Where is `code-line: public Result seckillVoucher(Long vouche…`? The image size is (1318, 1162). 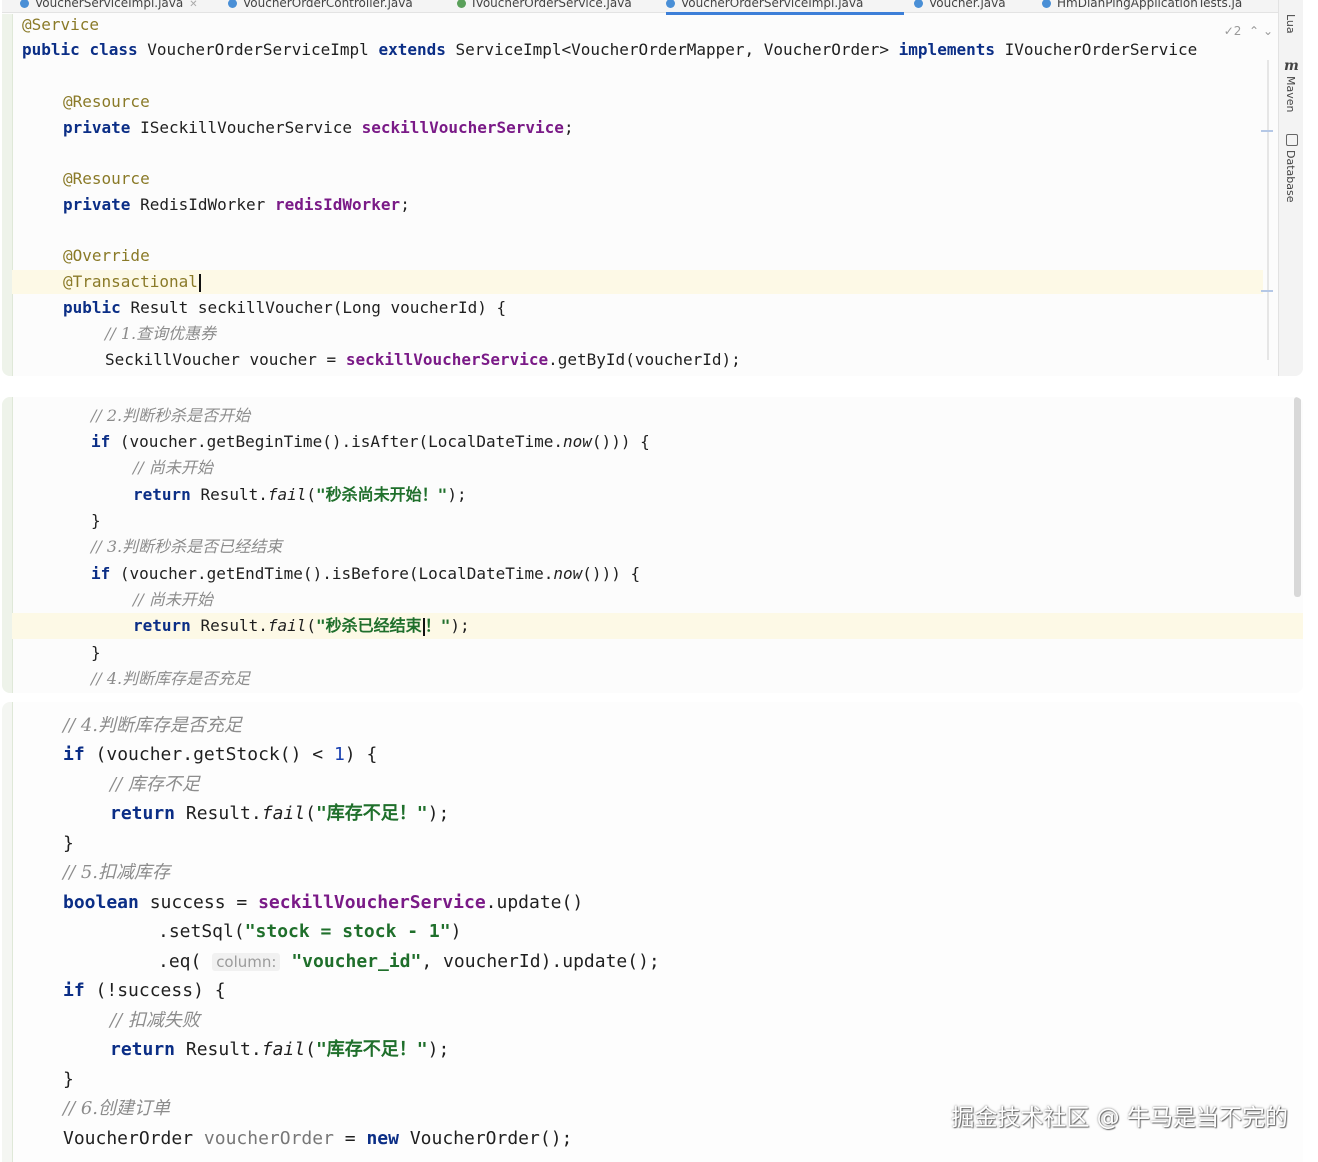 code-line: public Result seckillVoucher(Long vouche… is located at coordinates (285, 307).